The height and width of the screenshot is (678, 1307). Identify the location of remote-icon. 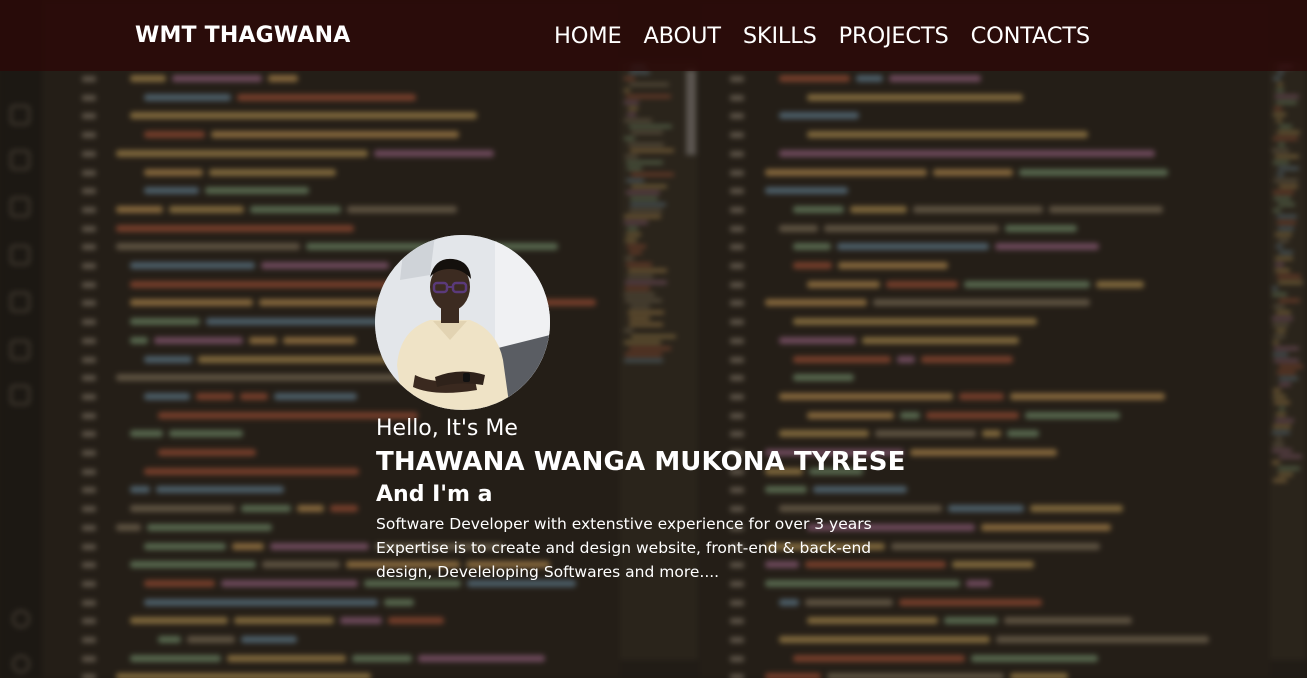
(20, 302).